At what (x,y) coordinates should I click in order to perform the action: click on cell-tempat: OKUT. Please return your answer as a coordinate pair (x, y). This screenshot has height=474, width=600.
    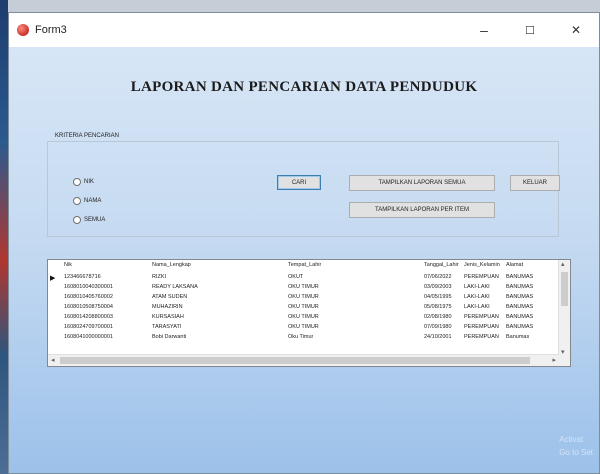
    Looking at the image, I should click on (295, 277).